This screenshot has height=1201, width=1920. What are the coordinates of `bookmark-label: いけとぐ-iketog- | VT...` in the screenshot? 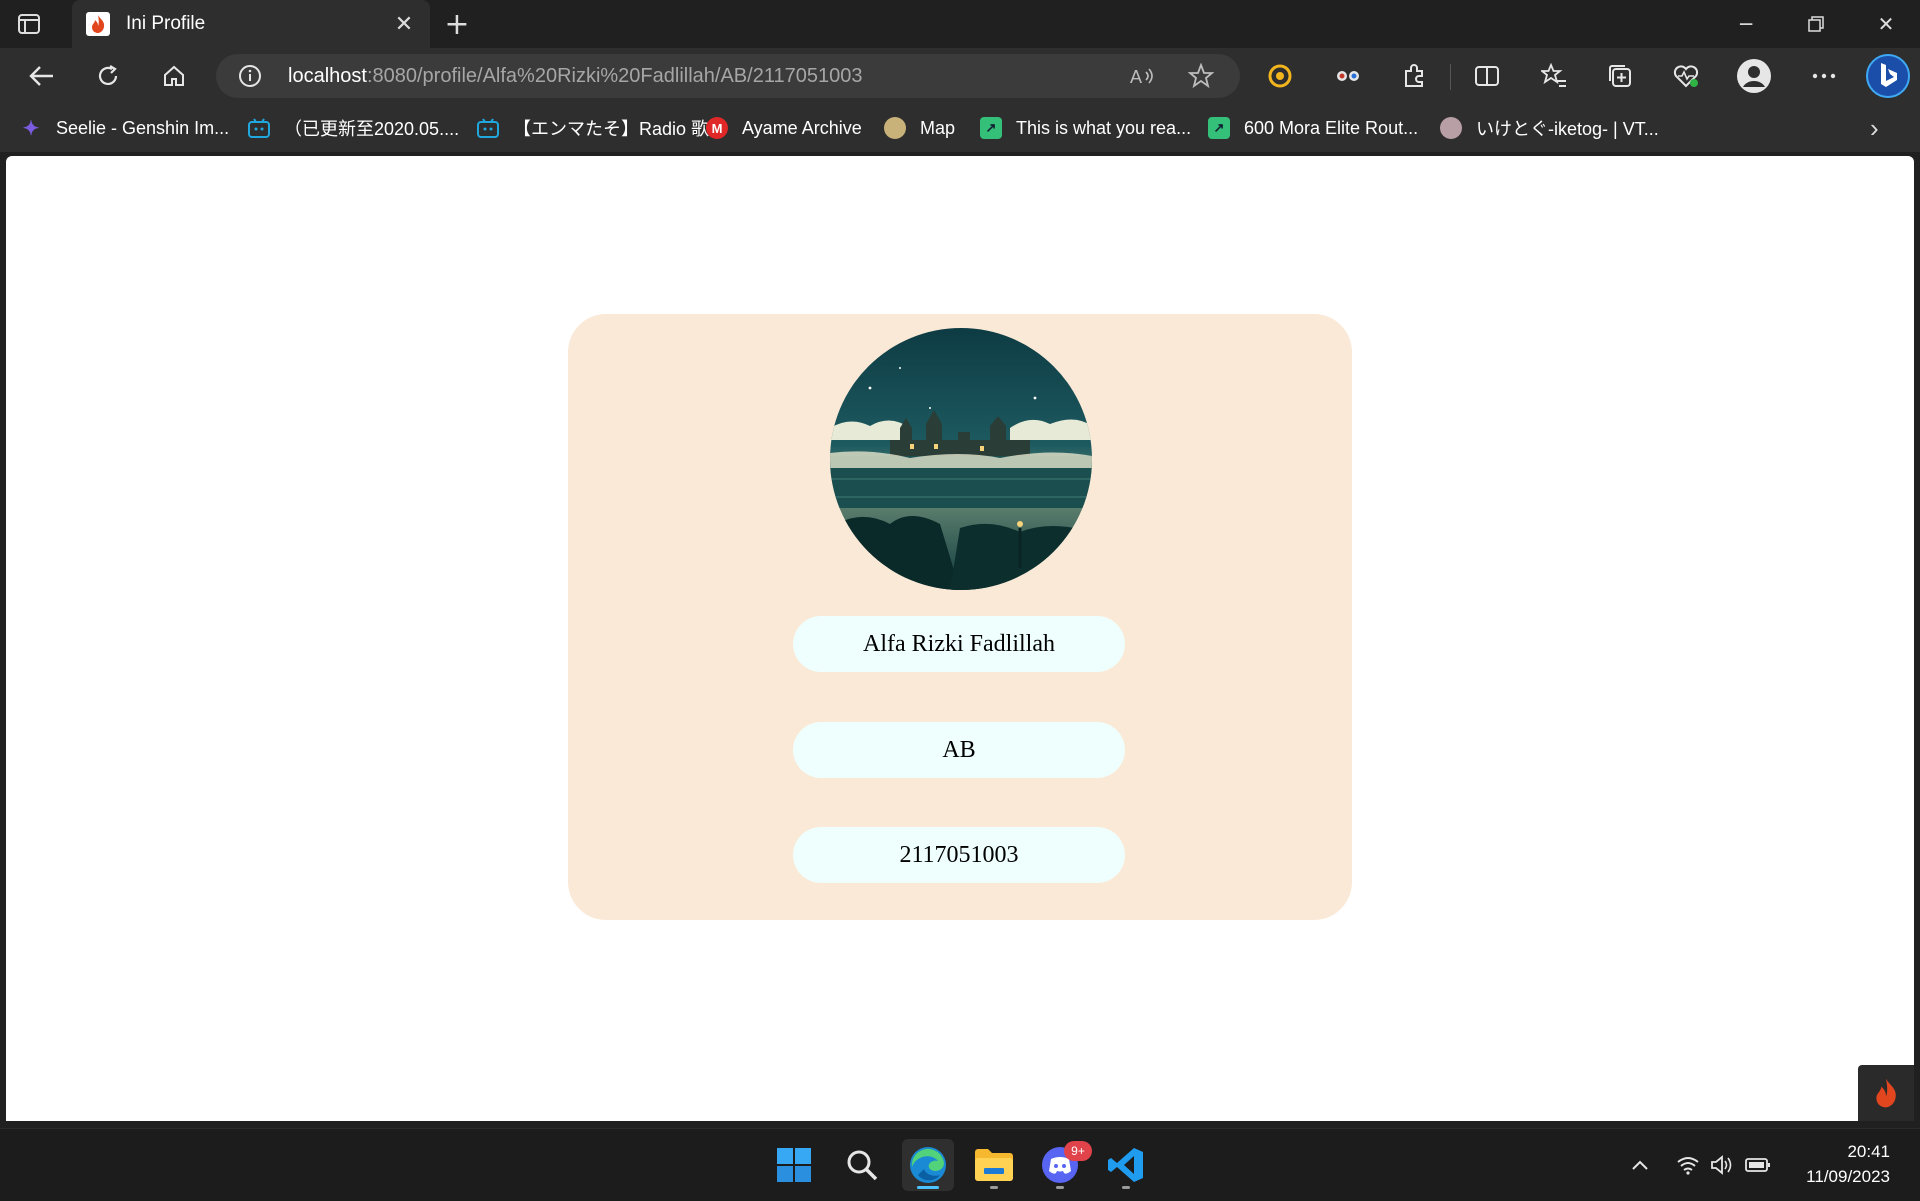 It's located at (1567, 129).